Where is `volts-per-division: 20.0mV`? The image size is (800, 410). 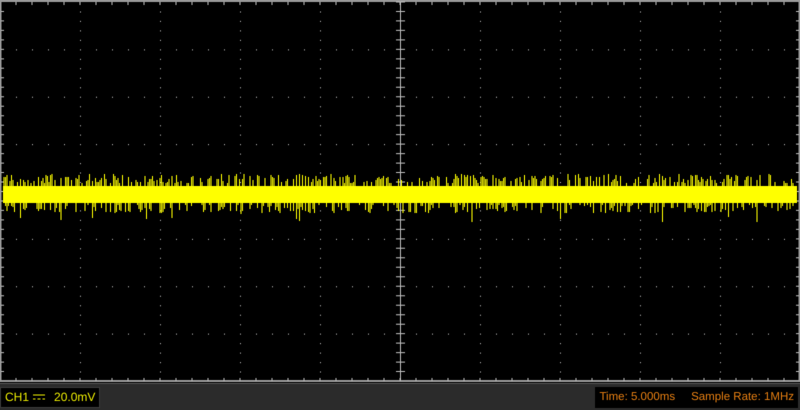 volts-per-division: 20.0mV is located at coordinates (75, 397).